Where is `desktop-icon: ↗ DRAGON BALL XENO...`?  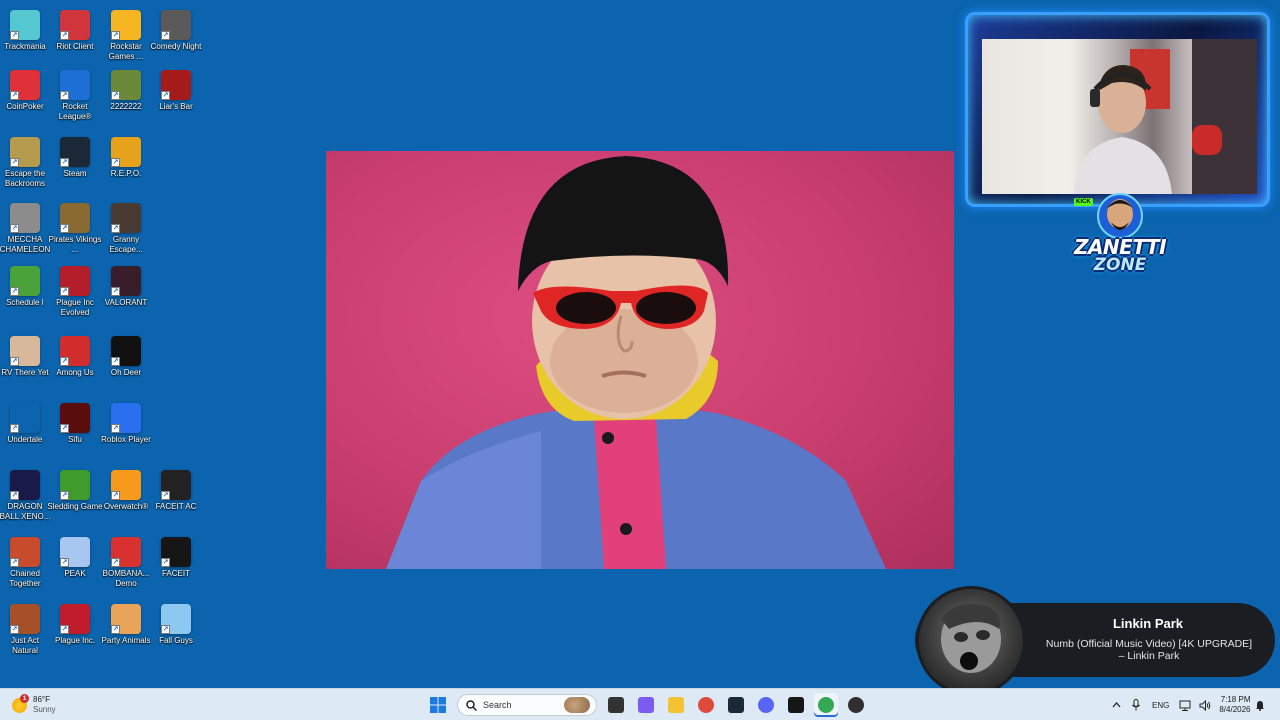
desktop-icon: ↗ DRAGON BALL XENO... is located at coordinates (25, 496).